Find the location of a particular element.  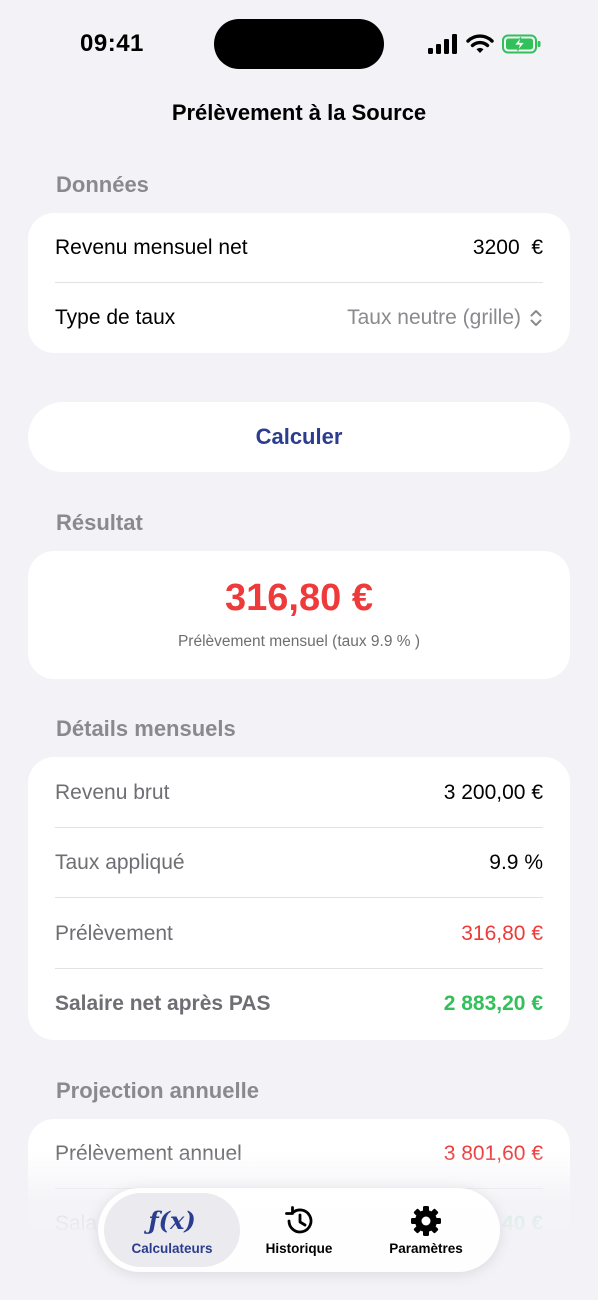

detail-value: 316,80 € is located at coordinates (502, 933).